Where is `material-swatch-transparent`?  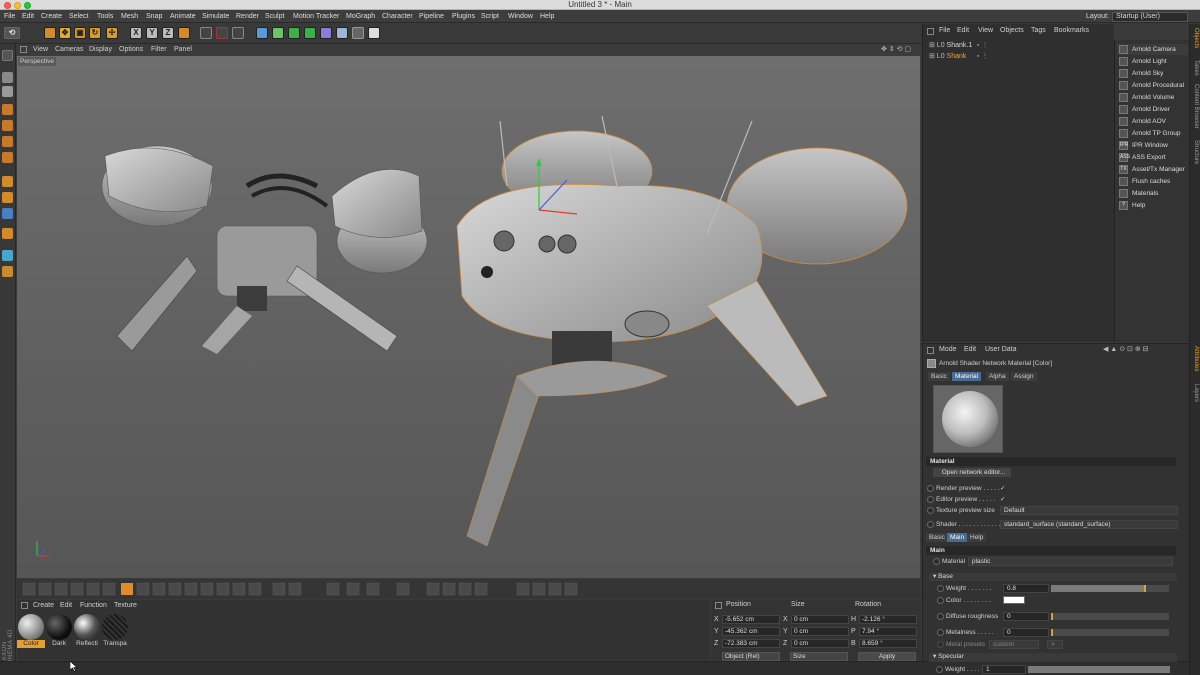
material-swatch-transparent is located at coordinates (115, 627).